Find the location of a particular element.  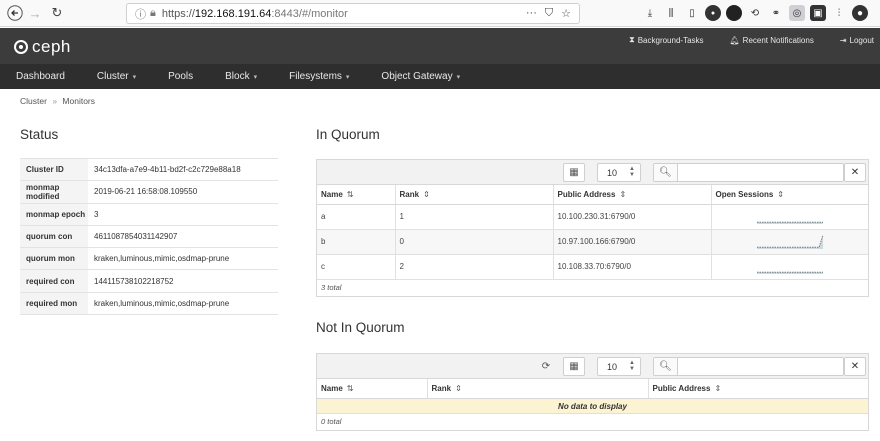

status-value: 4611087854031142907 is located at coordinates (183, 237).